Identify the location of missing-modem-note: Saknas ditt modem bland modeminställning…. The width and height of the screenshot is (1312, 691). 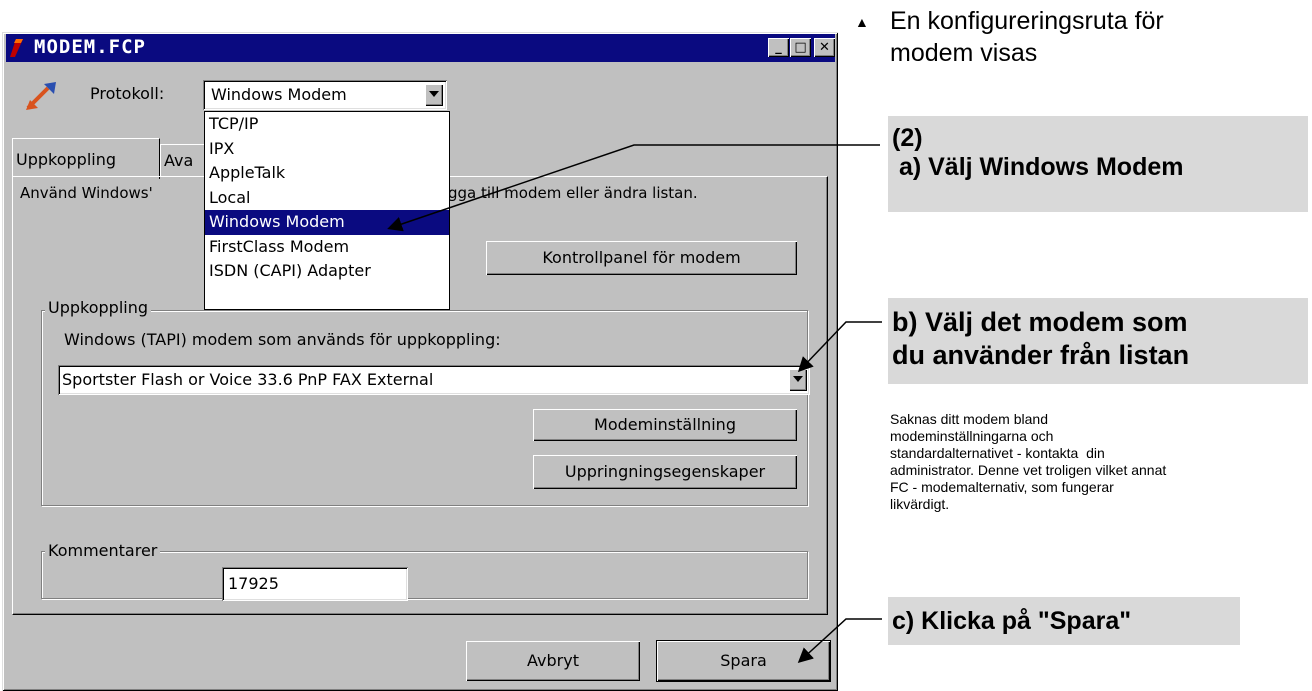
(1028, 461).